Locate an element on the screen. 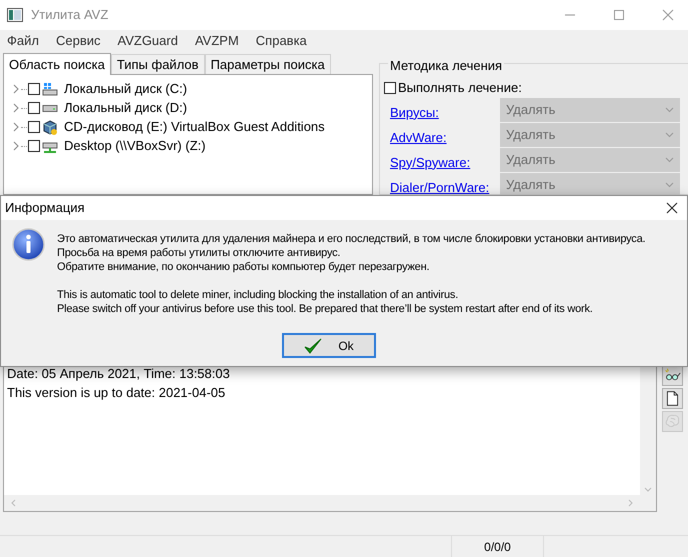 This screenshot has height=557, width=688. tree-item: CD-дисковод (E:) VirtualBox Guest Additions is located at coordinates (194, 127).